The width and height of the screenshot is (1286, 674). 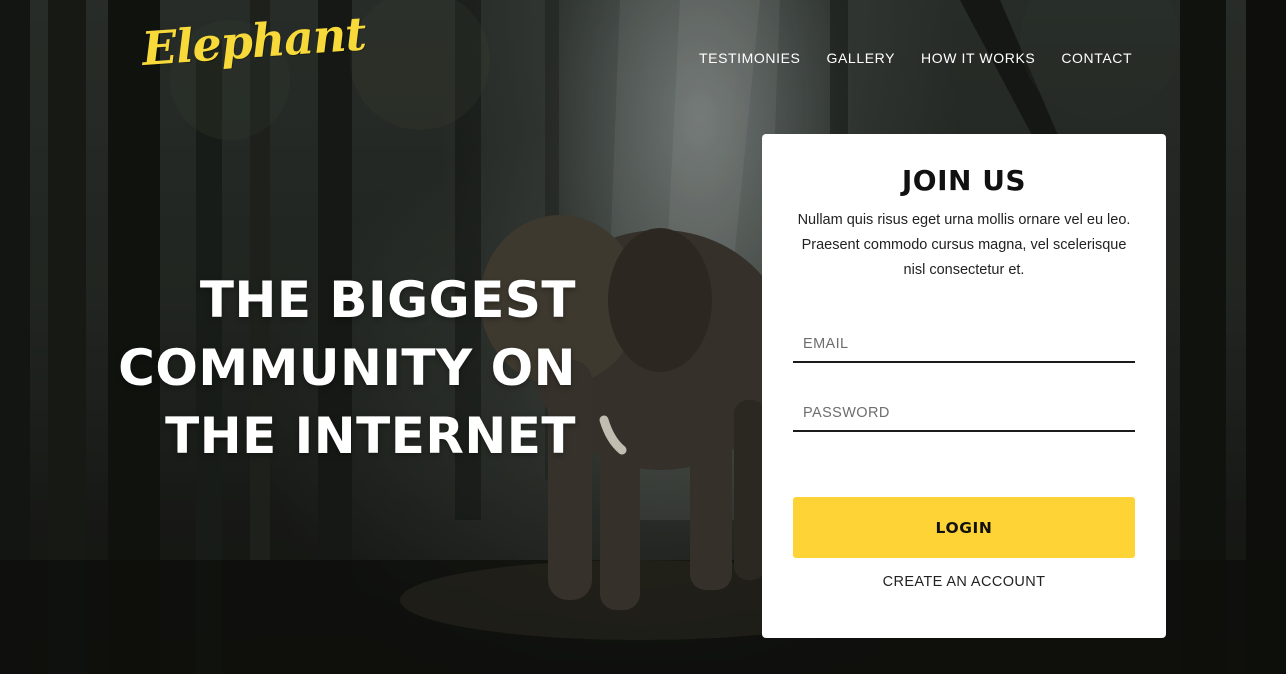 I want to click on nav-item-gallery: GALLERY, so click(x=861, y=58).